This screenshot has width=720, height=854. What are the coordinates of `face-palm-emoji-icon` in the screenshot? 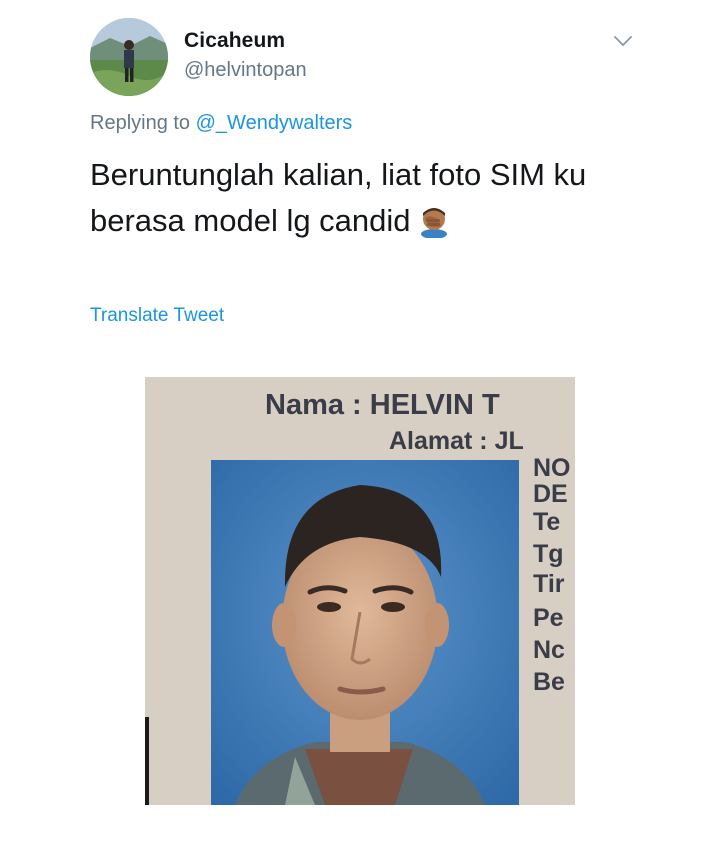 It's located at (434, 221).